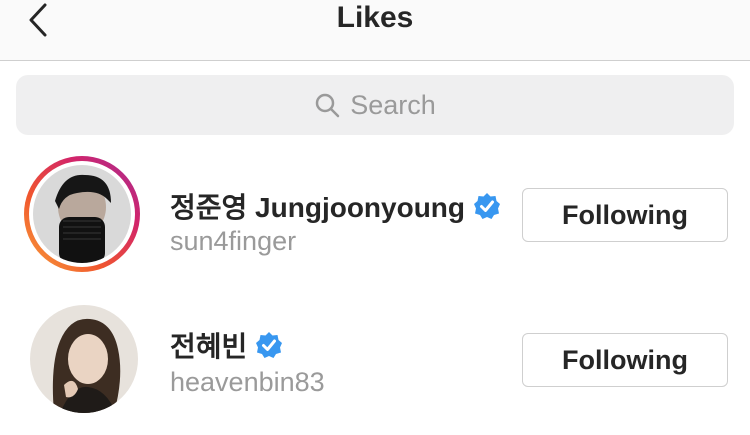 This screenshot has width=750, height=435. I want to click on top-bar: Likes, so click(375, 30).